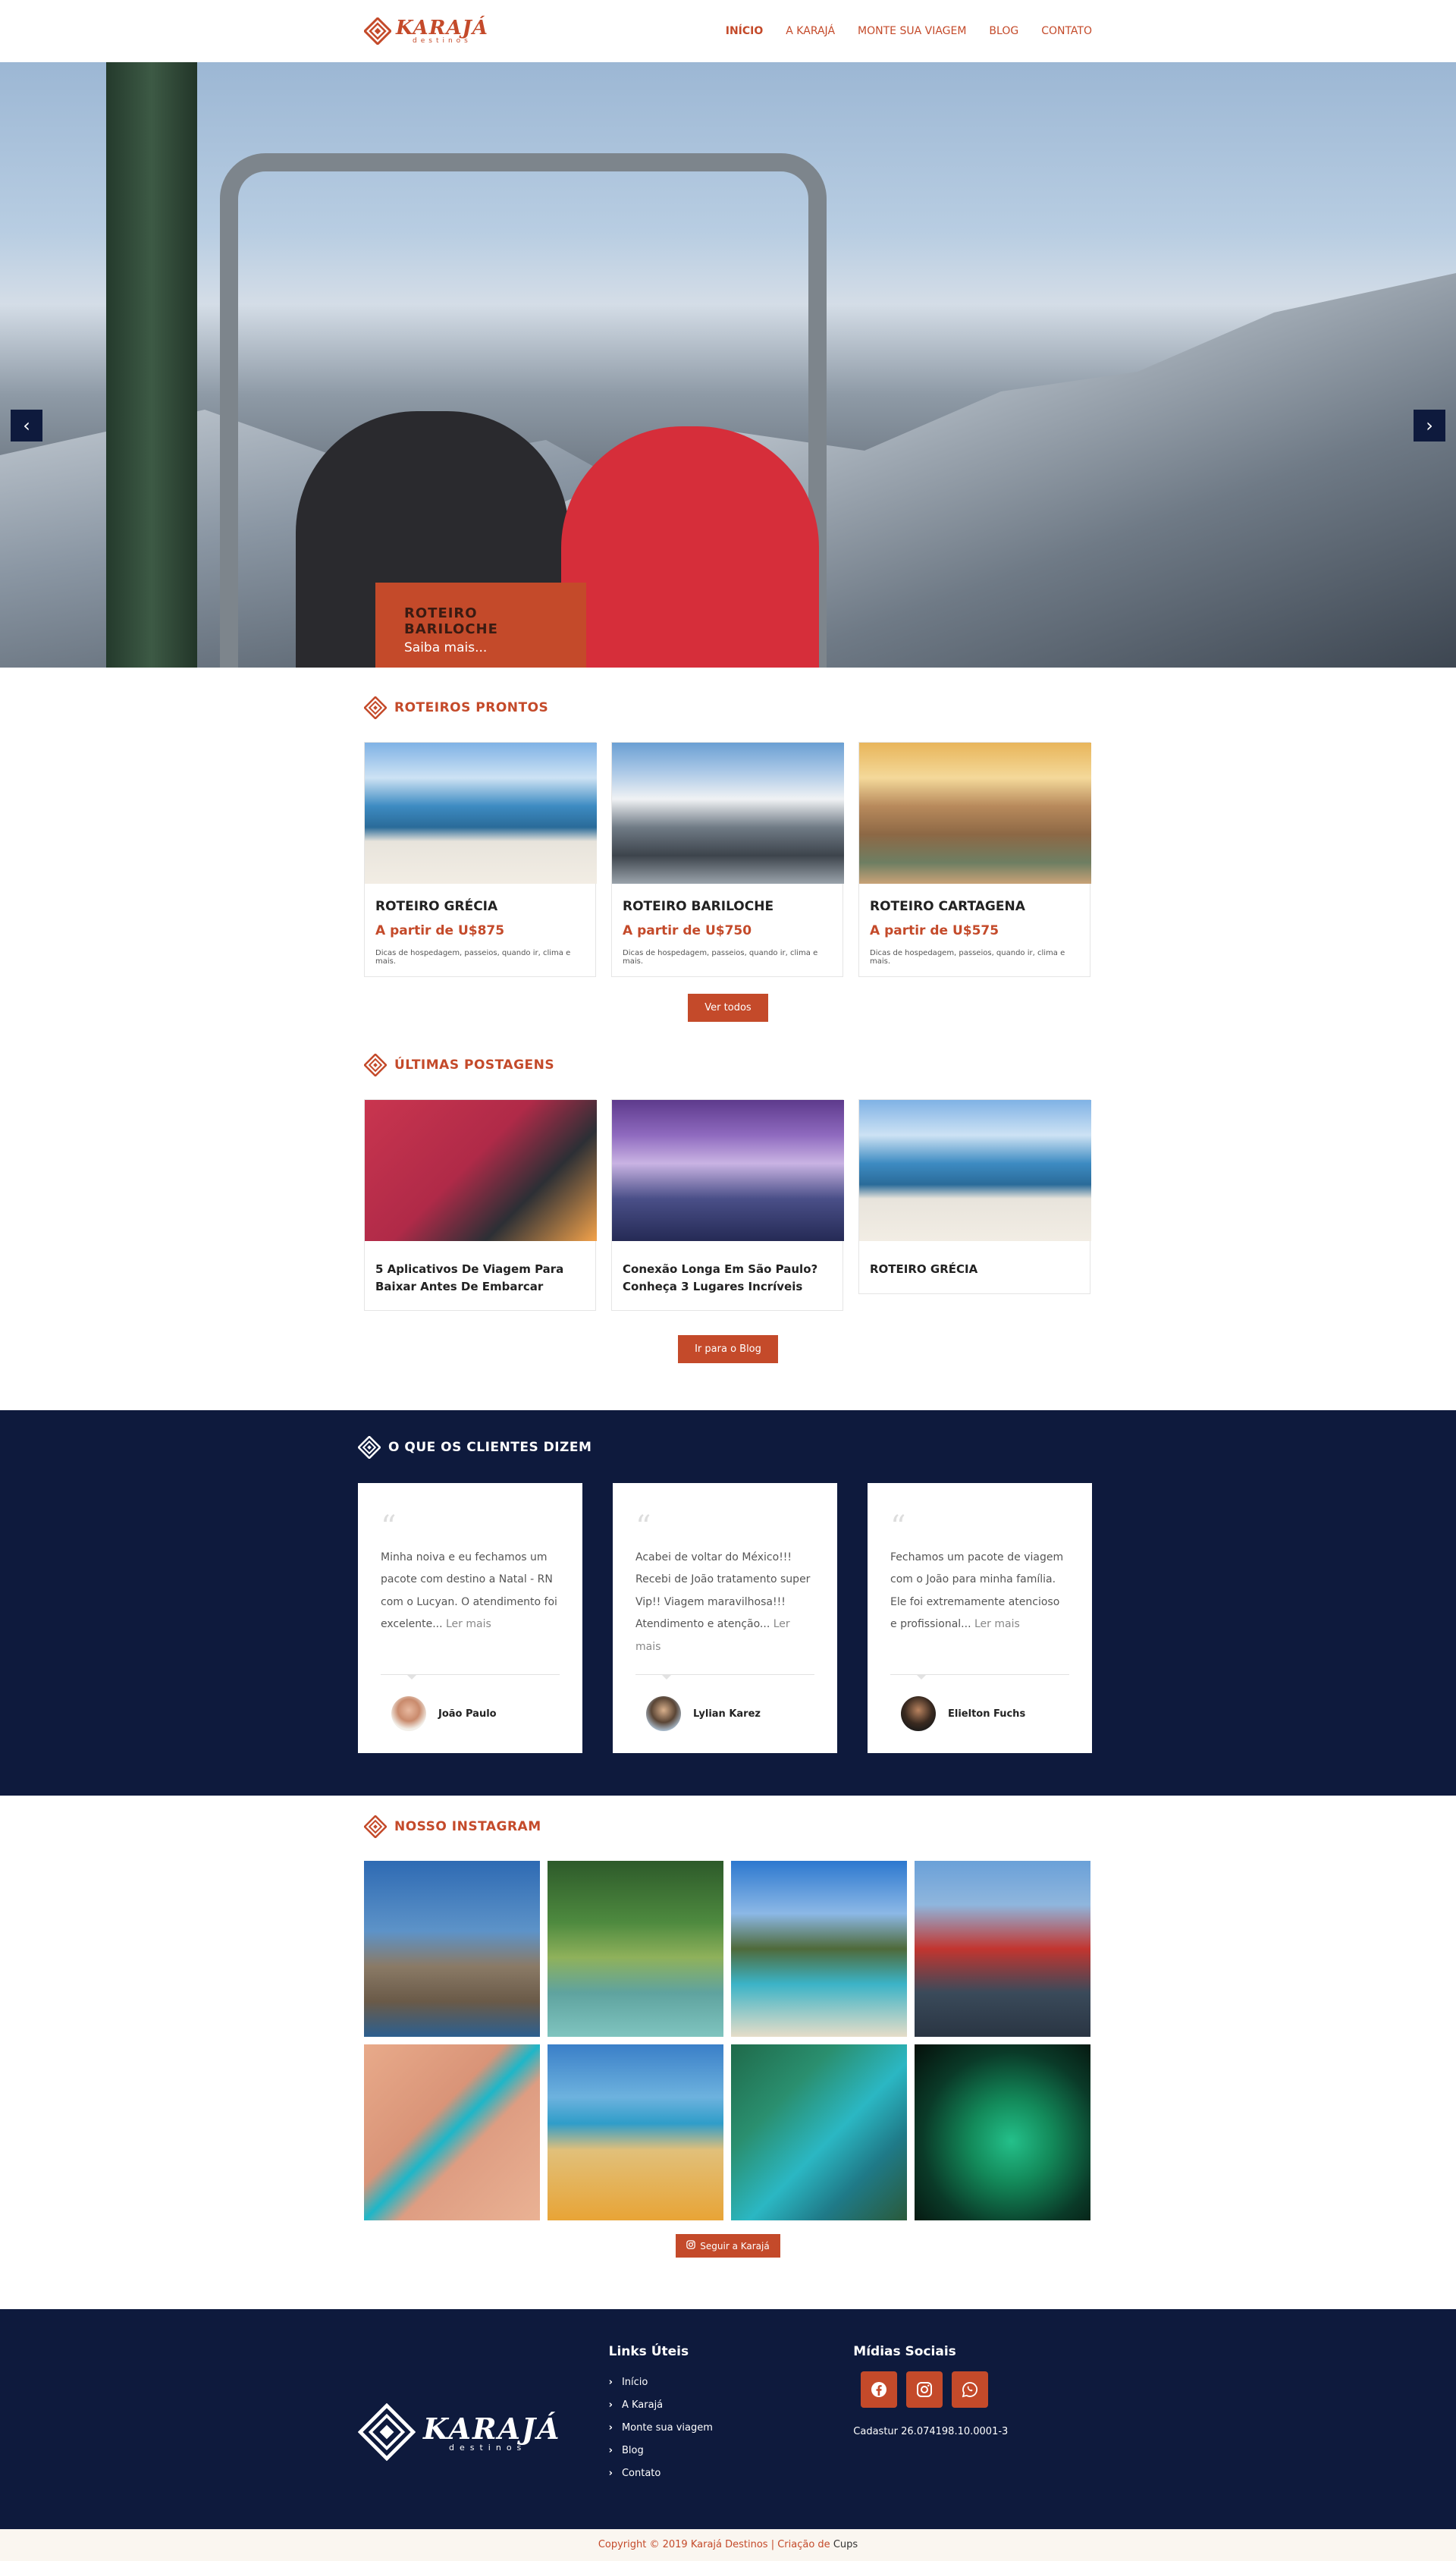 Image resolution: width=1456 pixels, height=2561 pixels. I want to click on footer-logo-wordmark: KARAJÁ, so click(492, 2429).